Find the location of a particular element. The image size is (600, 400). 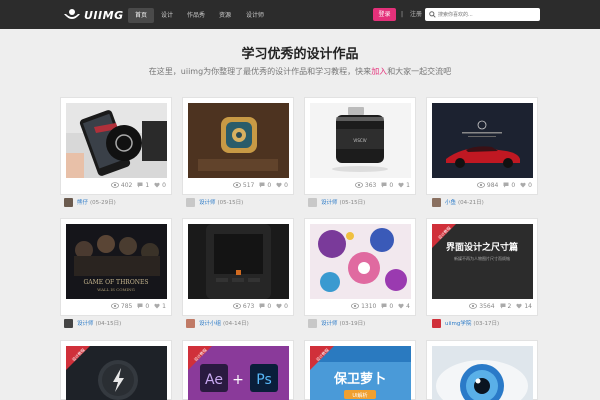

post-card: 984 0 0 is located at coordinates (482, 146).